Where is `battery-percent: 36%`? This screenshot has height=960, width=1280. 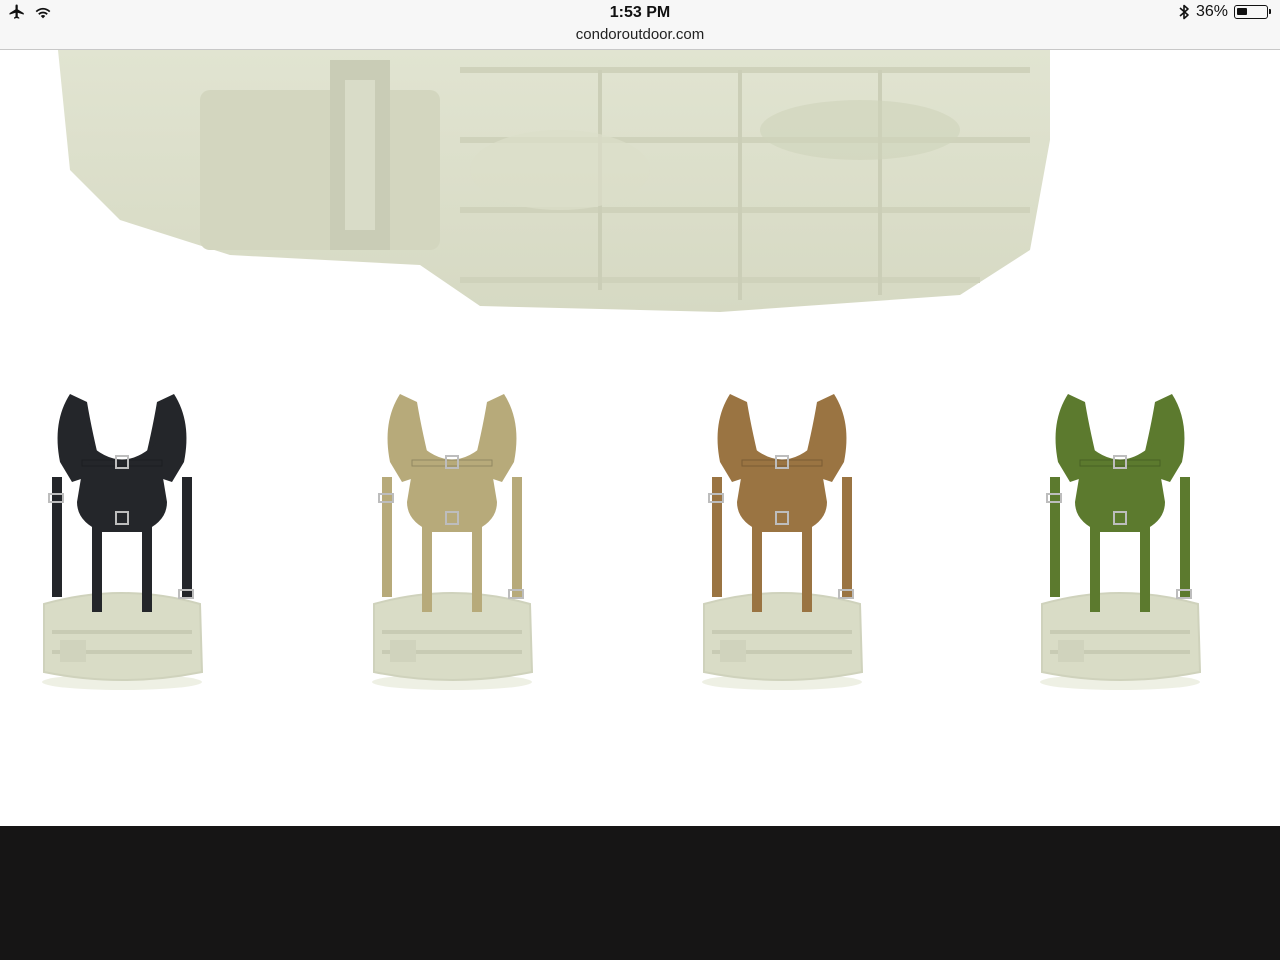 battery-percent: 36% is located at coordinates (1211, 11).